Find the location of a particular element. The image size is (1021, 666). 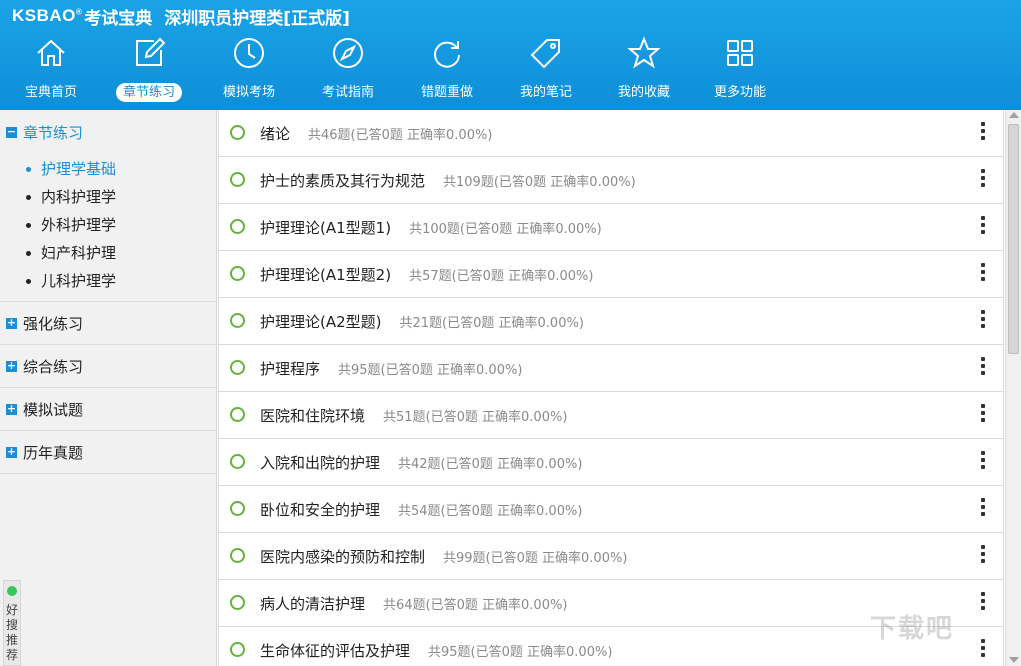

chapter-row: 护理理论(A1型题1) 共100题(已答0题 正确率0.00%) is located at coordinates (611, 227).